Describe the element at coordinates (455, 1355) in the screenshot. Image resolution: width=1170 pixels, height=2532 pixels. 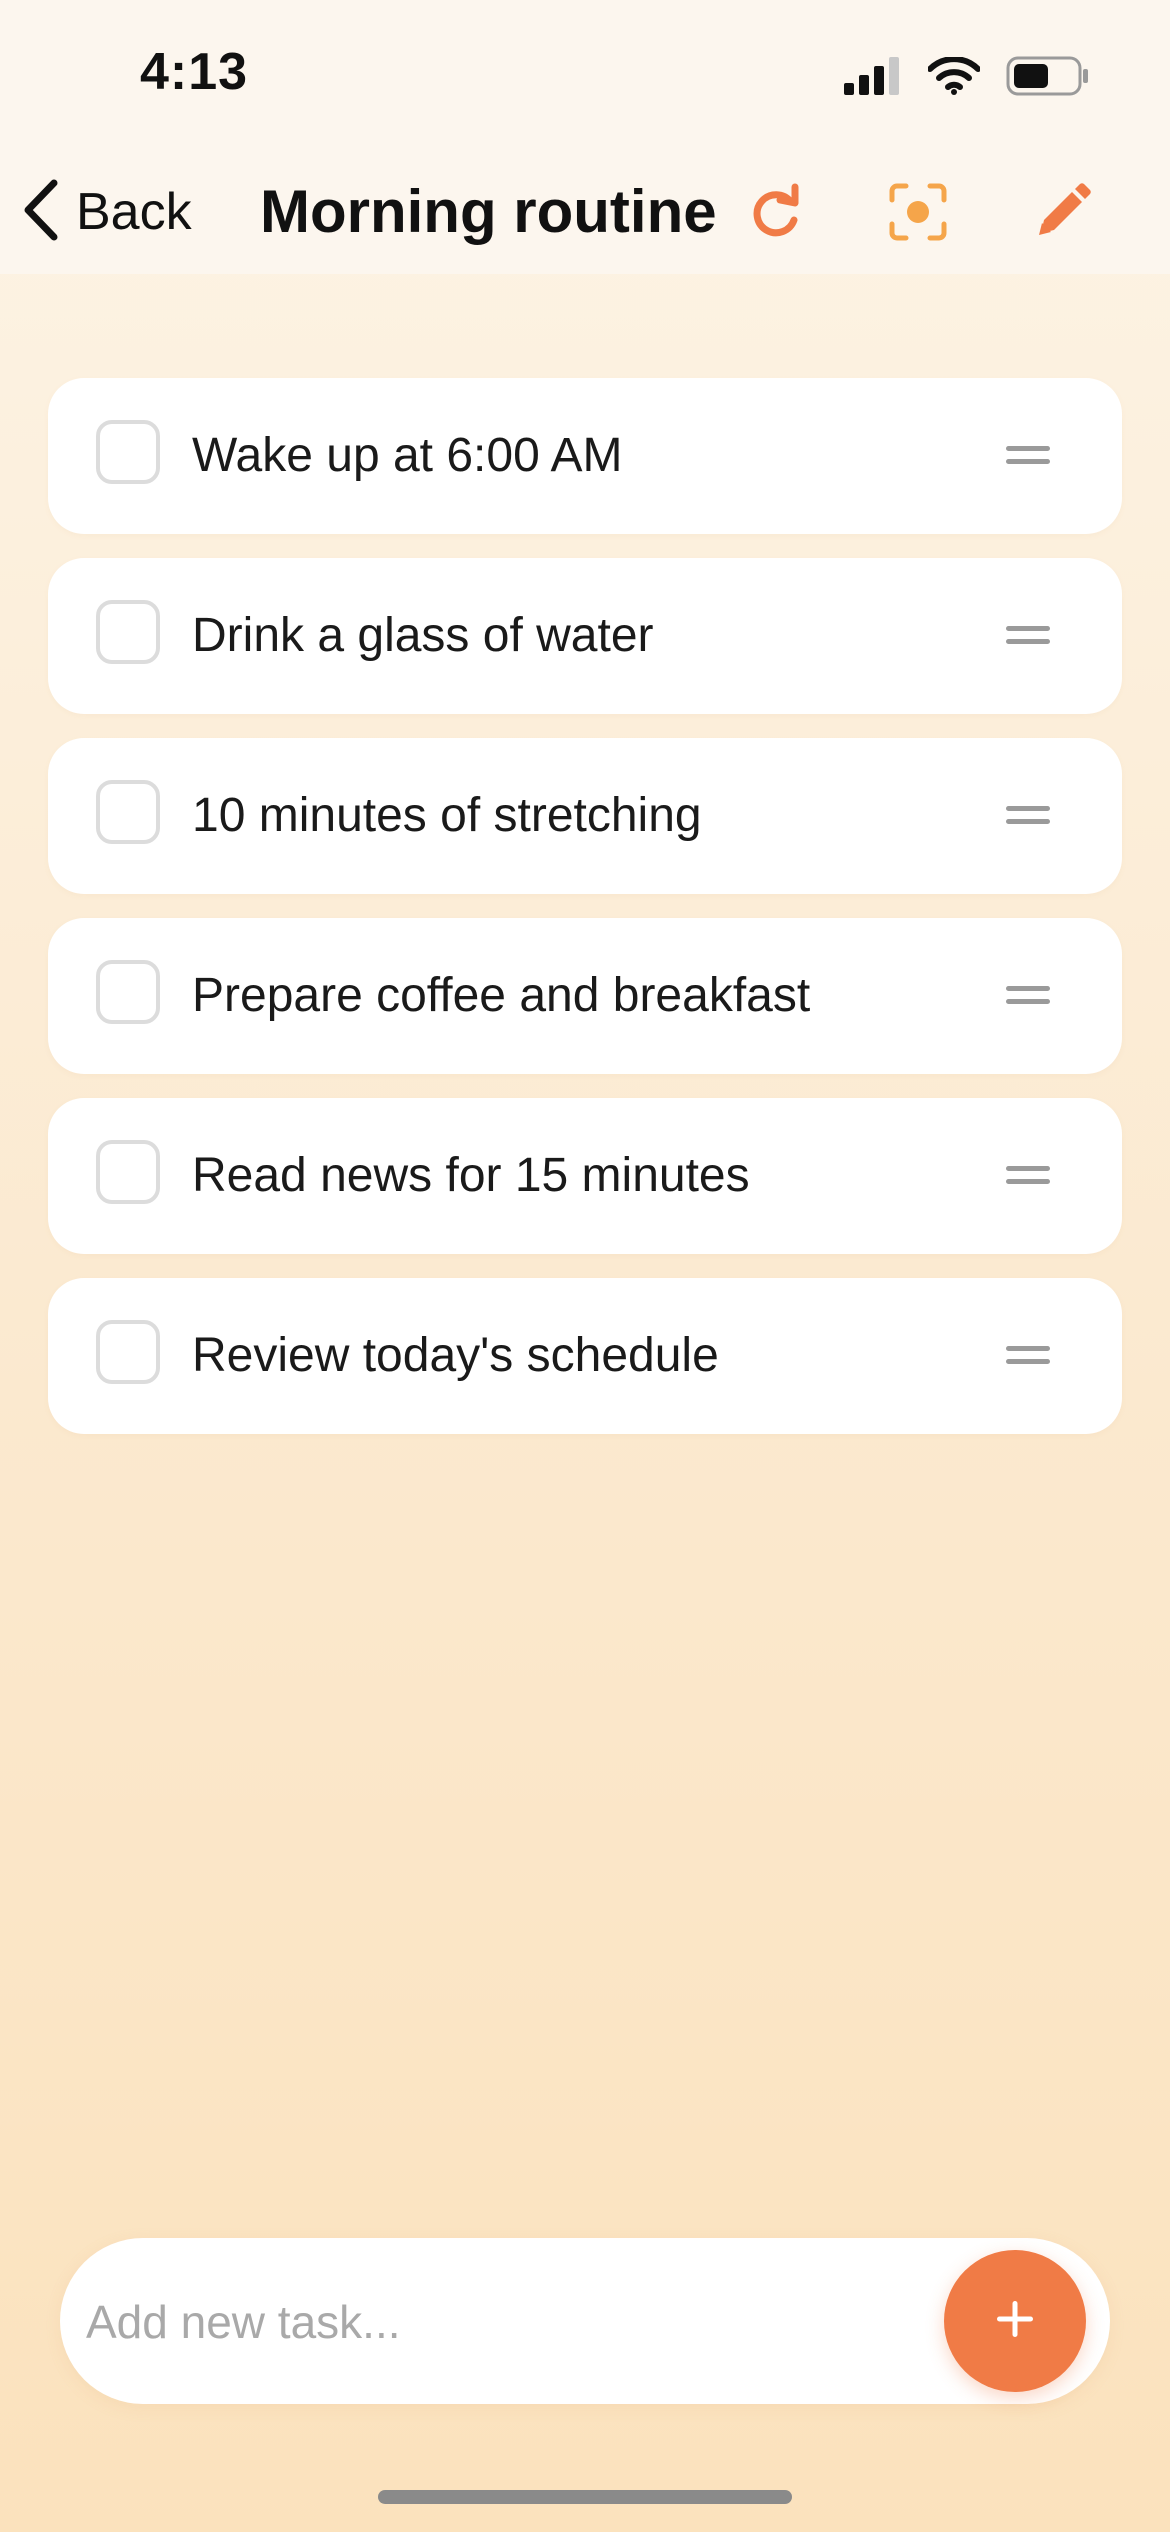
I see `task-label: Review today's schedule` at that location.